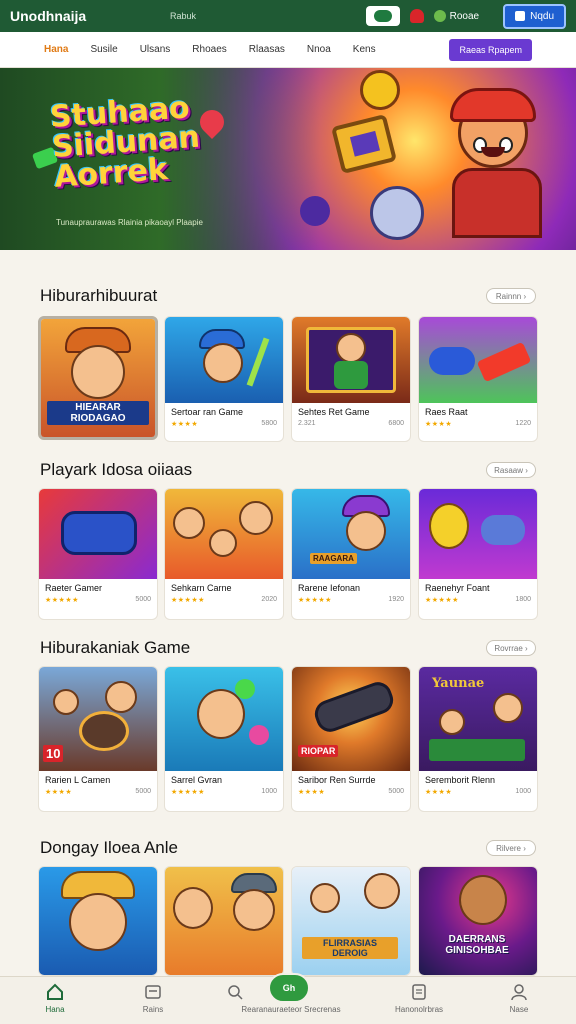  What do you see at coordinates (523, 791) in the screenshot?
I see `play-count: 1000` at bounding box center [523, 791].